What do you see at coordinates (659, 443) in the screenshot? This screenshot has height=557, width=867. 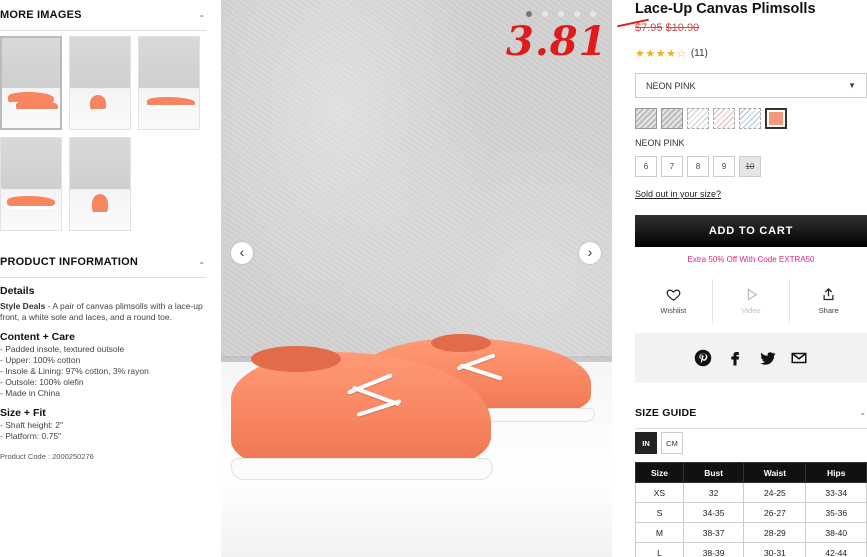 I see `unit-toggle: IN CM` at bounding box center [659, 443].